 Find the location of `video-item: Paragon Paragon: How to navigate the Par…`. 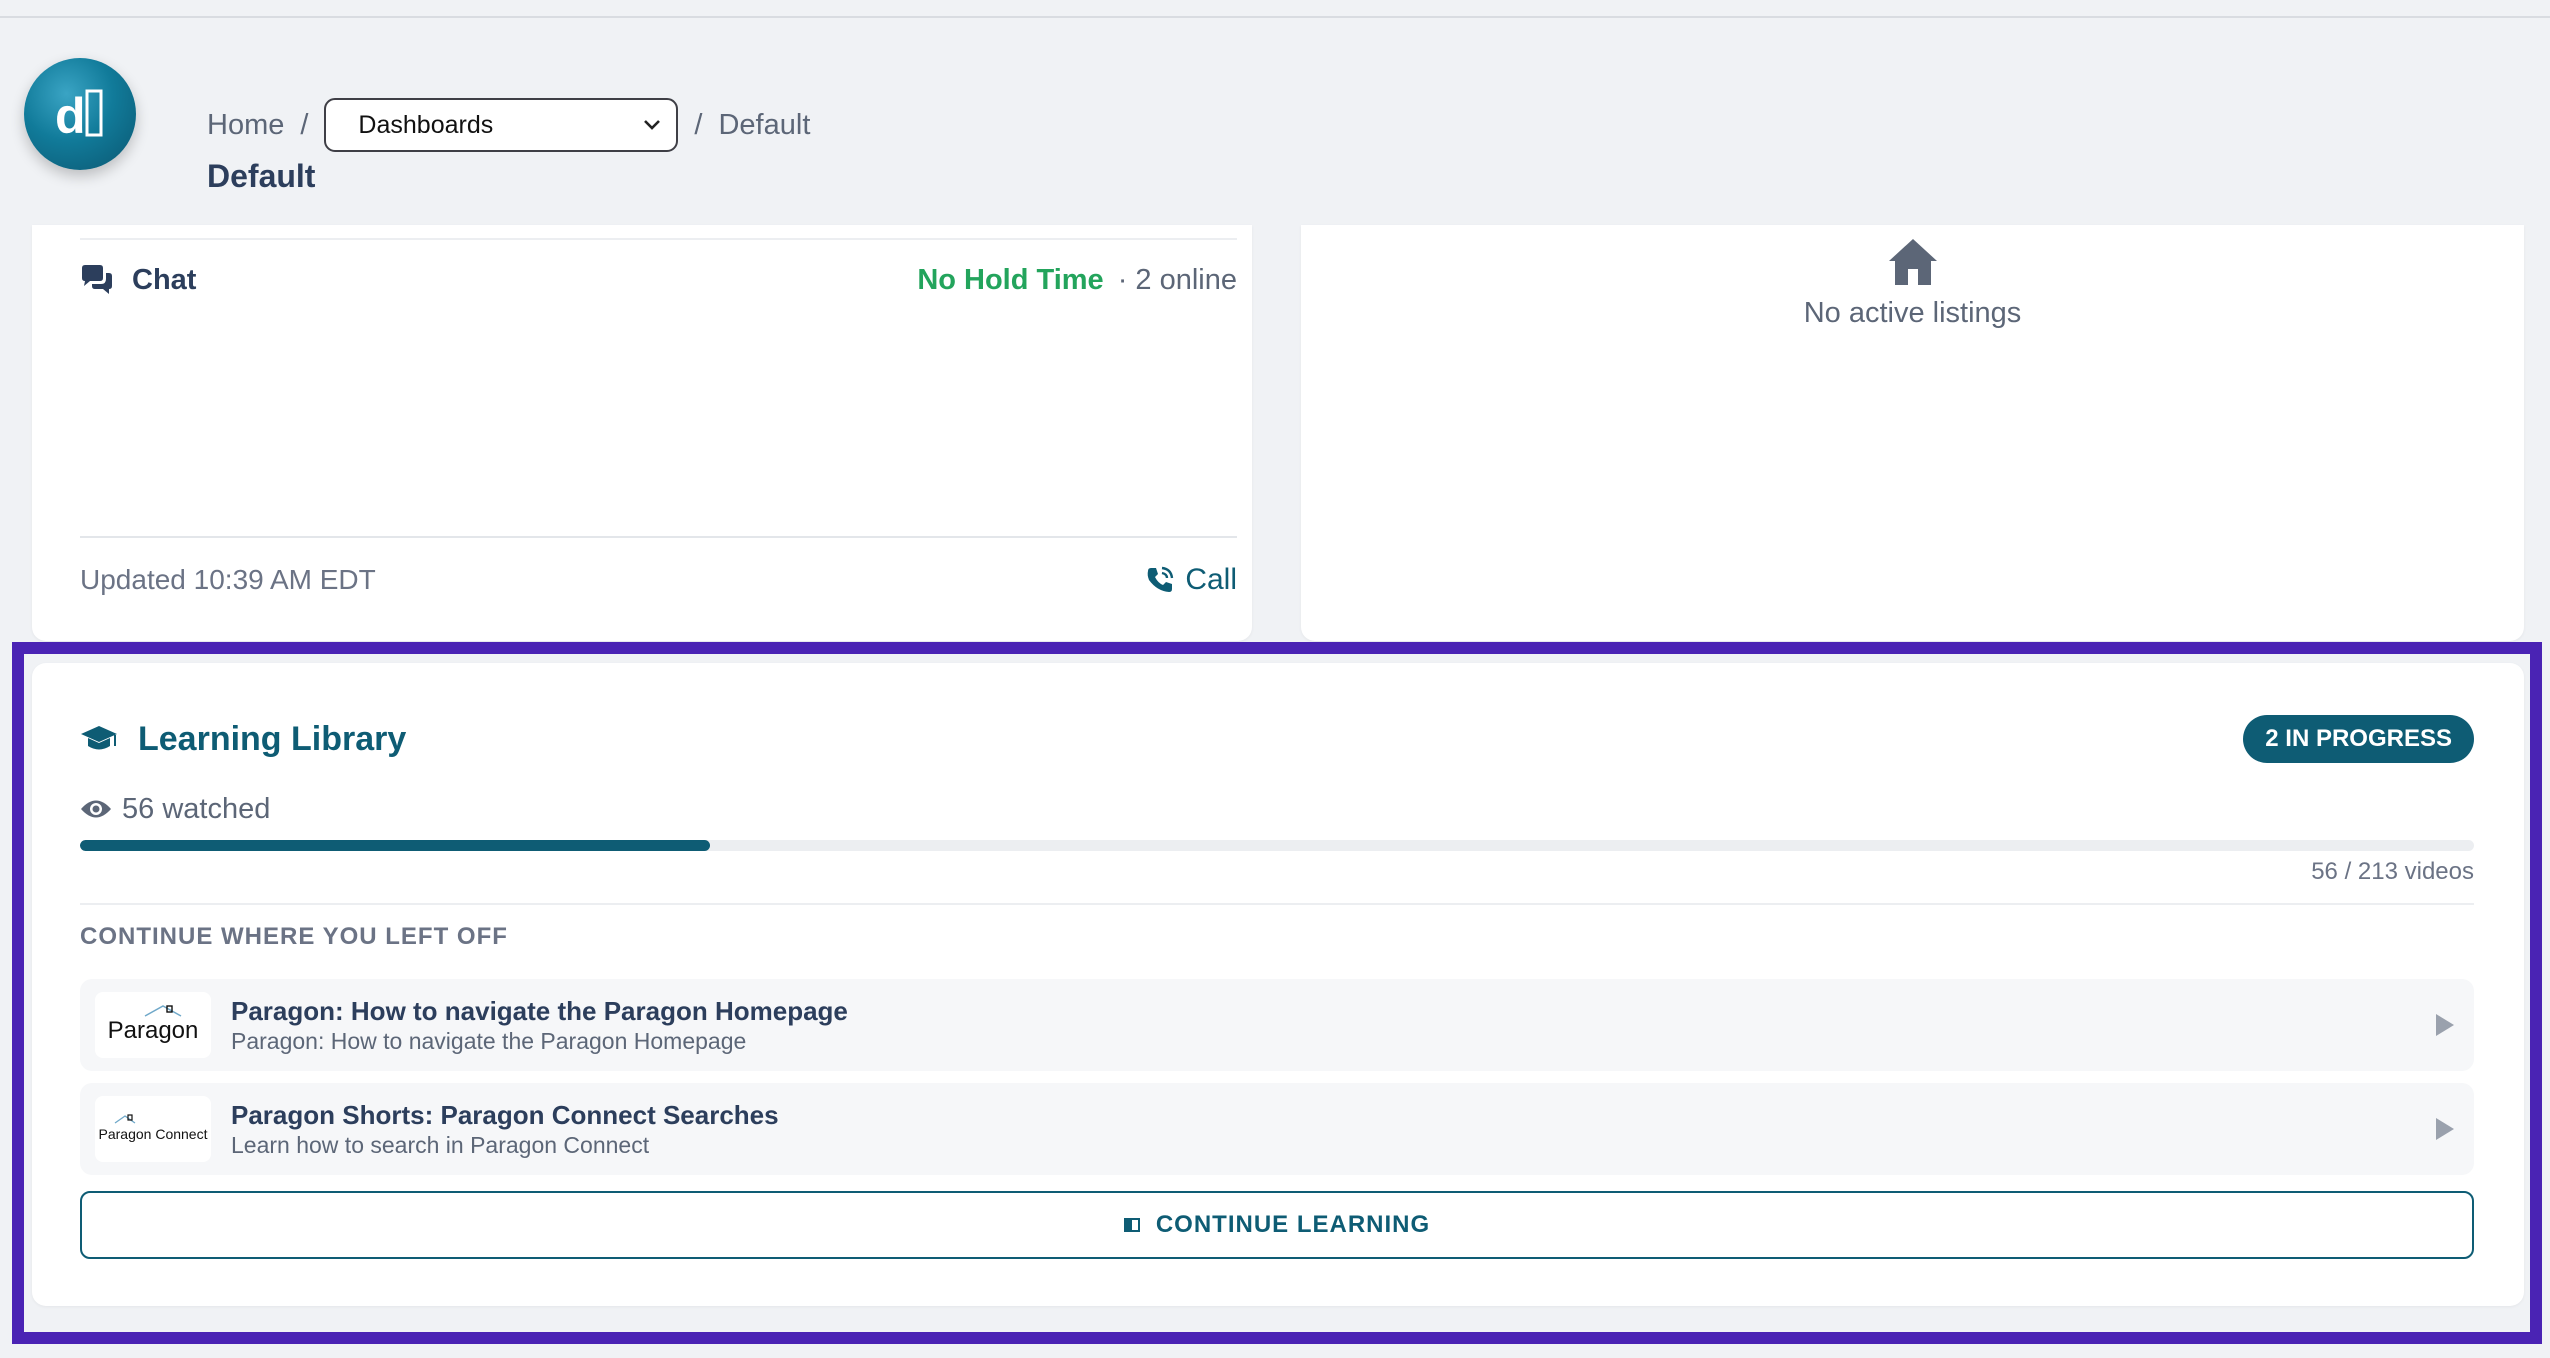

video-item: Paragon Paragon: How to navigate the Par… is located at coordinates (1277, 1025).